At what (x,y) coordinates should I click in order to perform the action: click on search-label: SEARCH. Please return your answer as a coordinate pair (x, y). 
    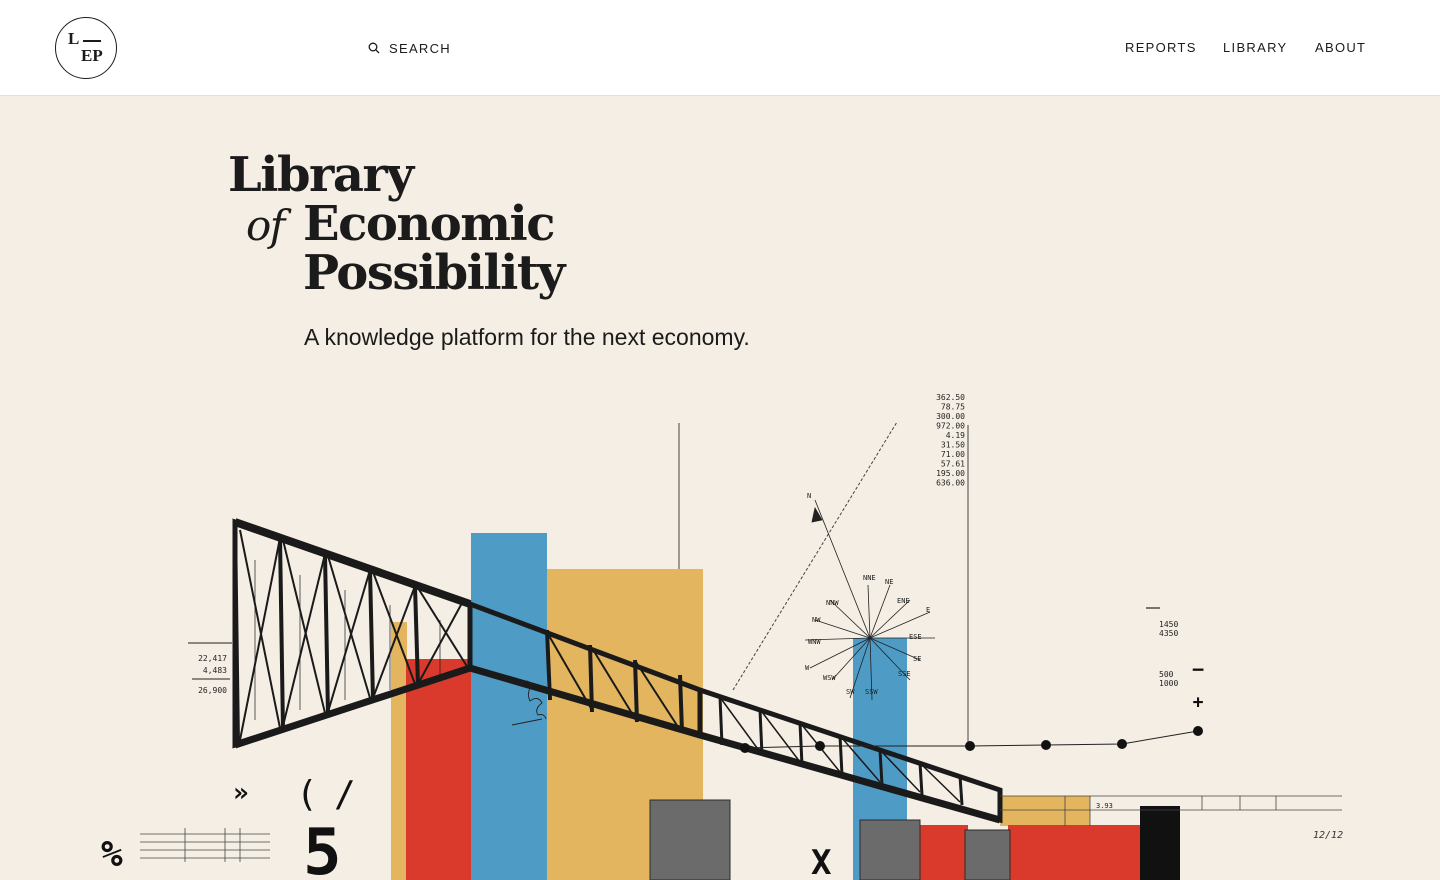
    Looking at the image, I should click on (420, 48).